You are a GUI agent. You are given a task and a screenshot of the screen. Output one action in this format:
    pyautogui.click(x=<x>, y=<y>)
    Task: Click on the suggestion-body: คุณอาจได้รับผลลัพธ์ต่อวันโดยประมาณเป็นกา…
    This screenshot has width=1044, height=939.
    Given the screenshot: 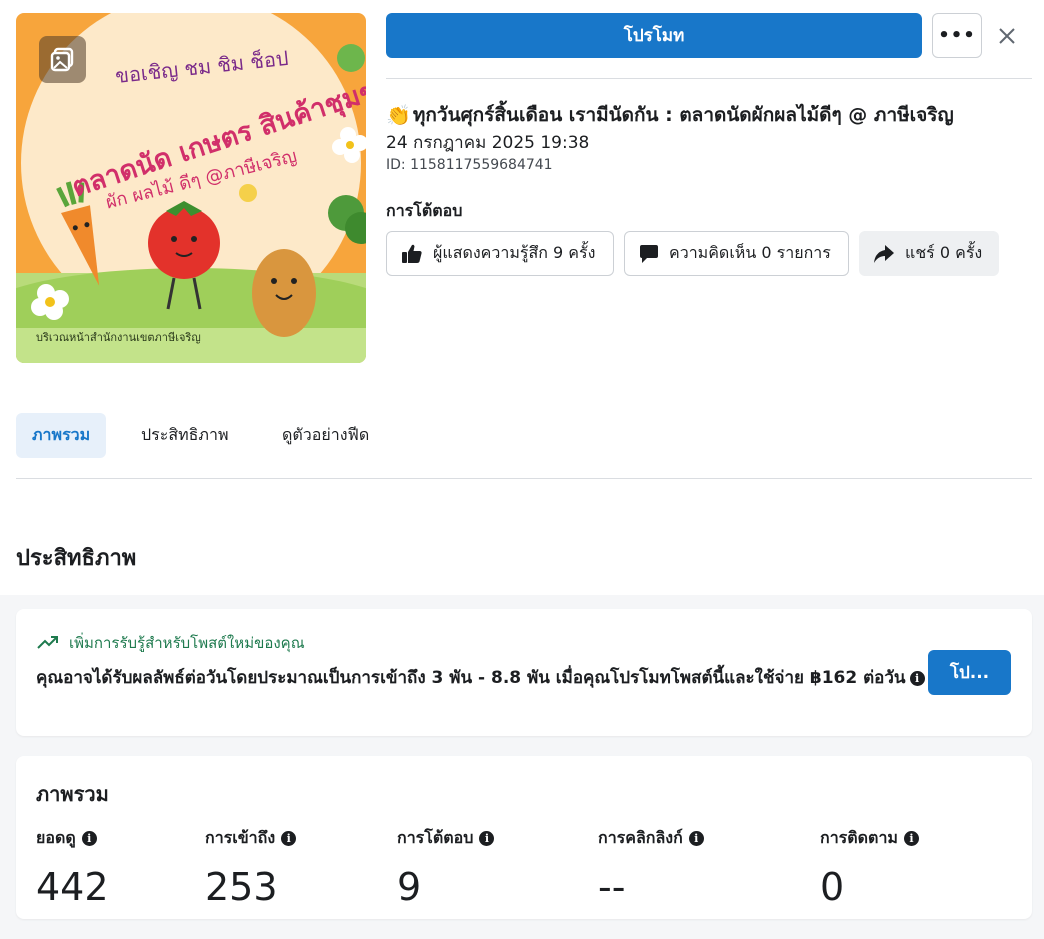 What is the action you would take?
    pyautogui.click(x=481, y=678)
    